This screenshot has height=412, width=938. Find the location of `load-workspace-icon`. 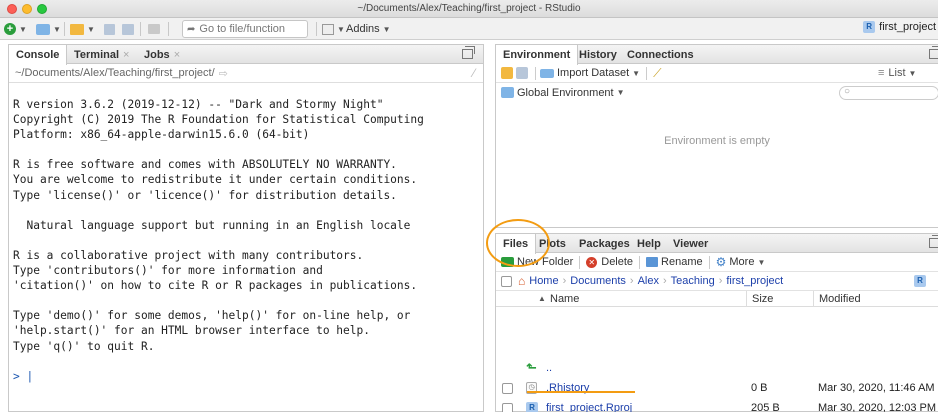

load-workspace-icon is located at coordinates (507, 73).